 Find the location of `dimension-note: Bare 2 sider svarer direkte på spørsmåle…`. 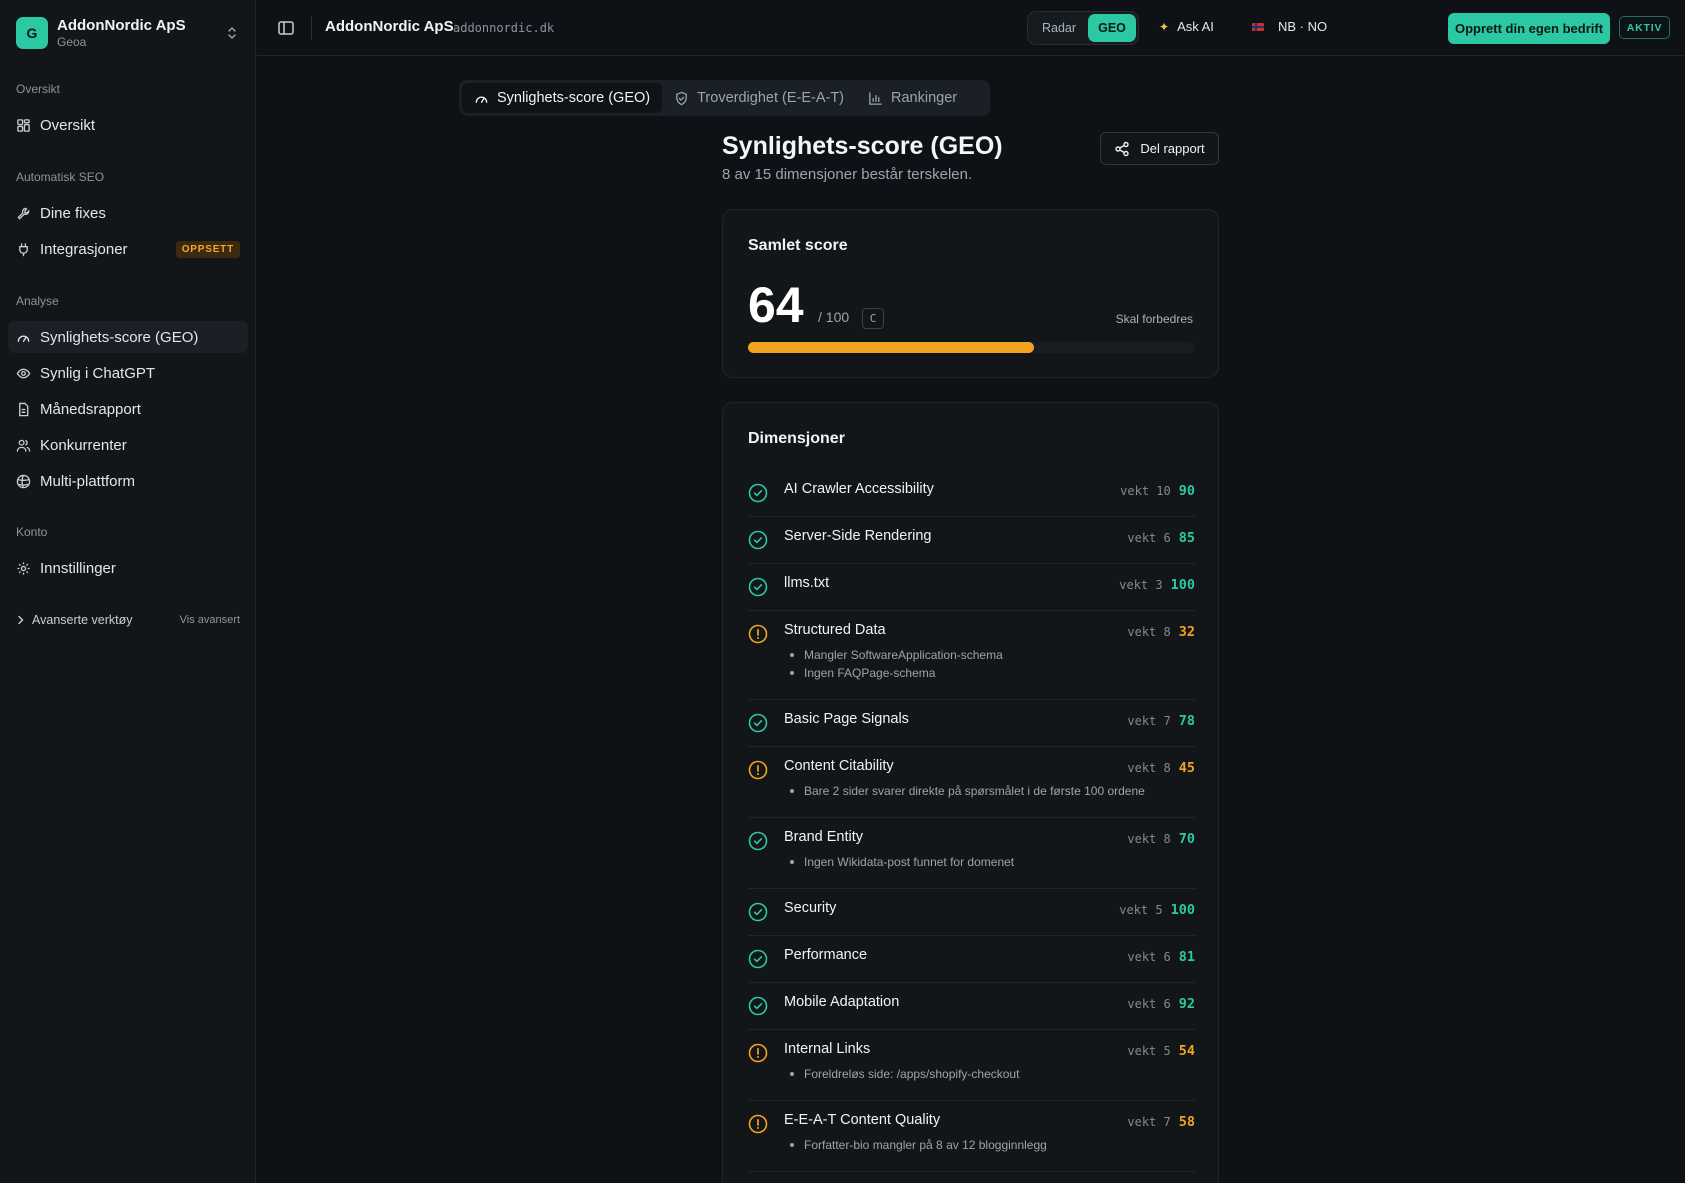

dimension-note: Bare 2 sider svarer direkte på spørsmåle… is located at coordinates (967, 791).